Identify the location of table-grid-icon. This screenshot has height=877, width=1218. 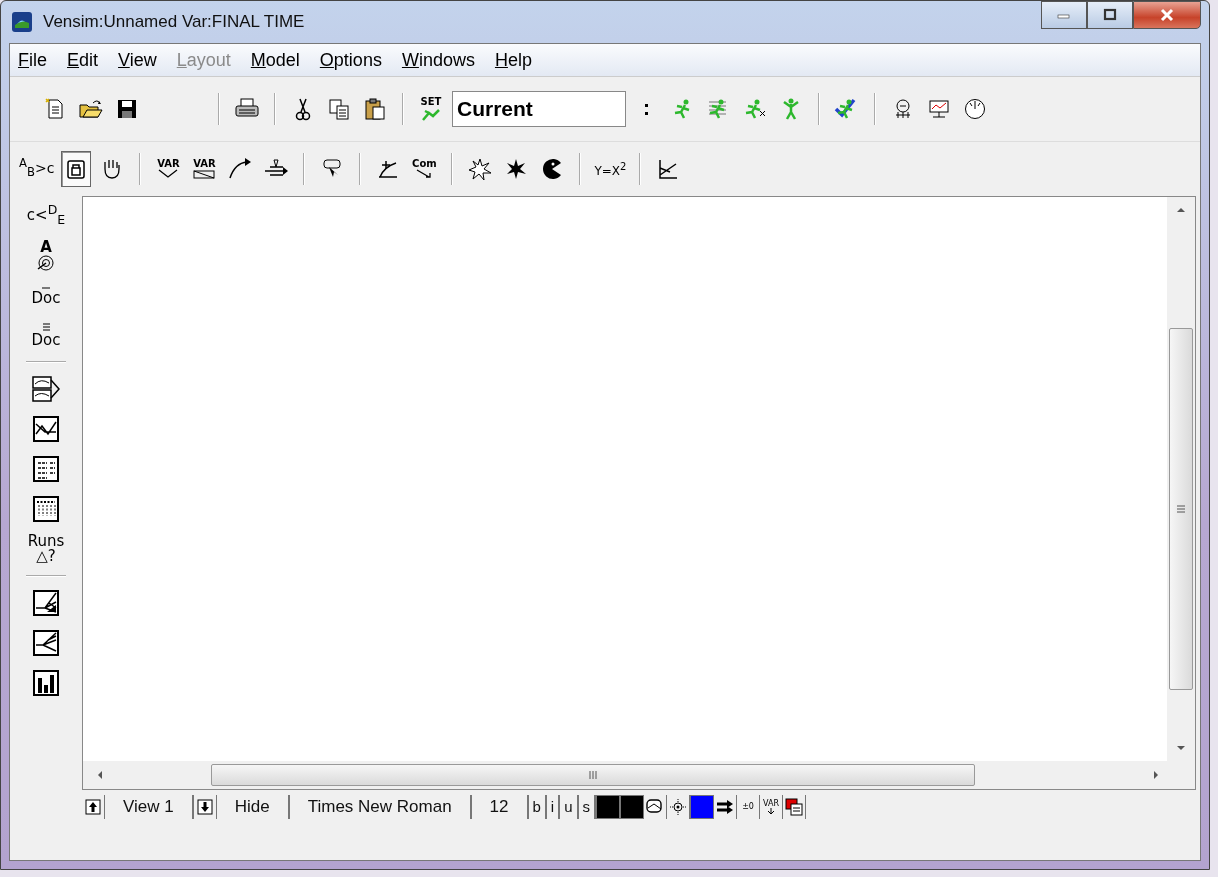
(46, 509).